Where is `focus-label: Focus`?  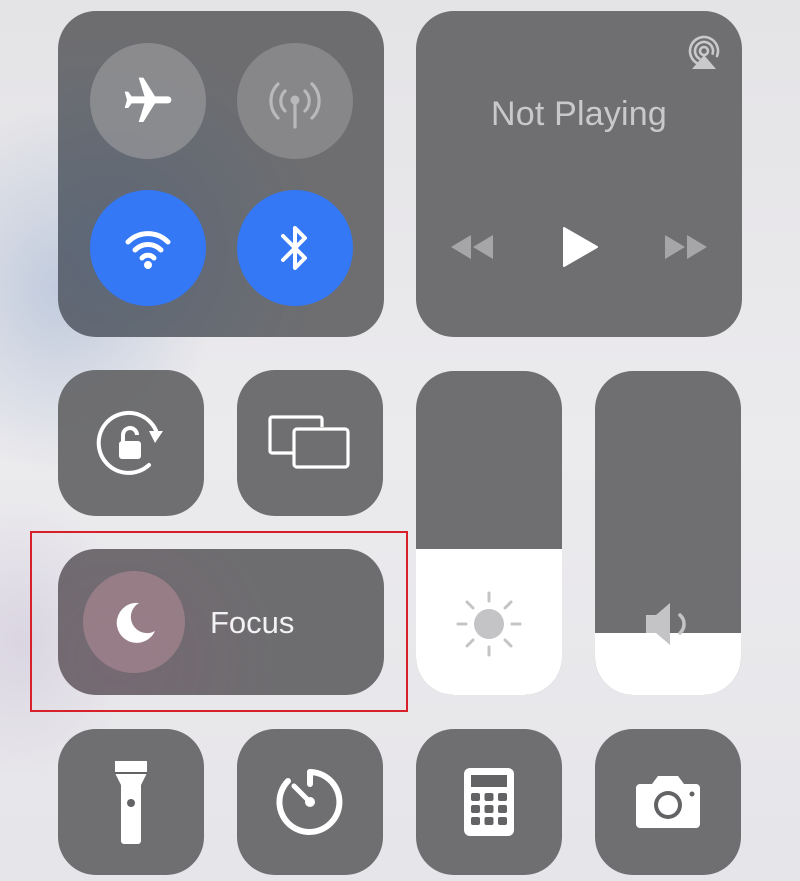 focus-label: Focus is located at coordinates (252, 622).